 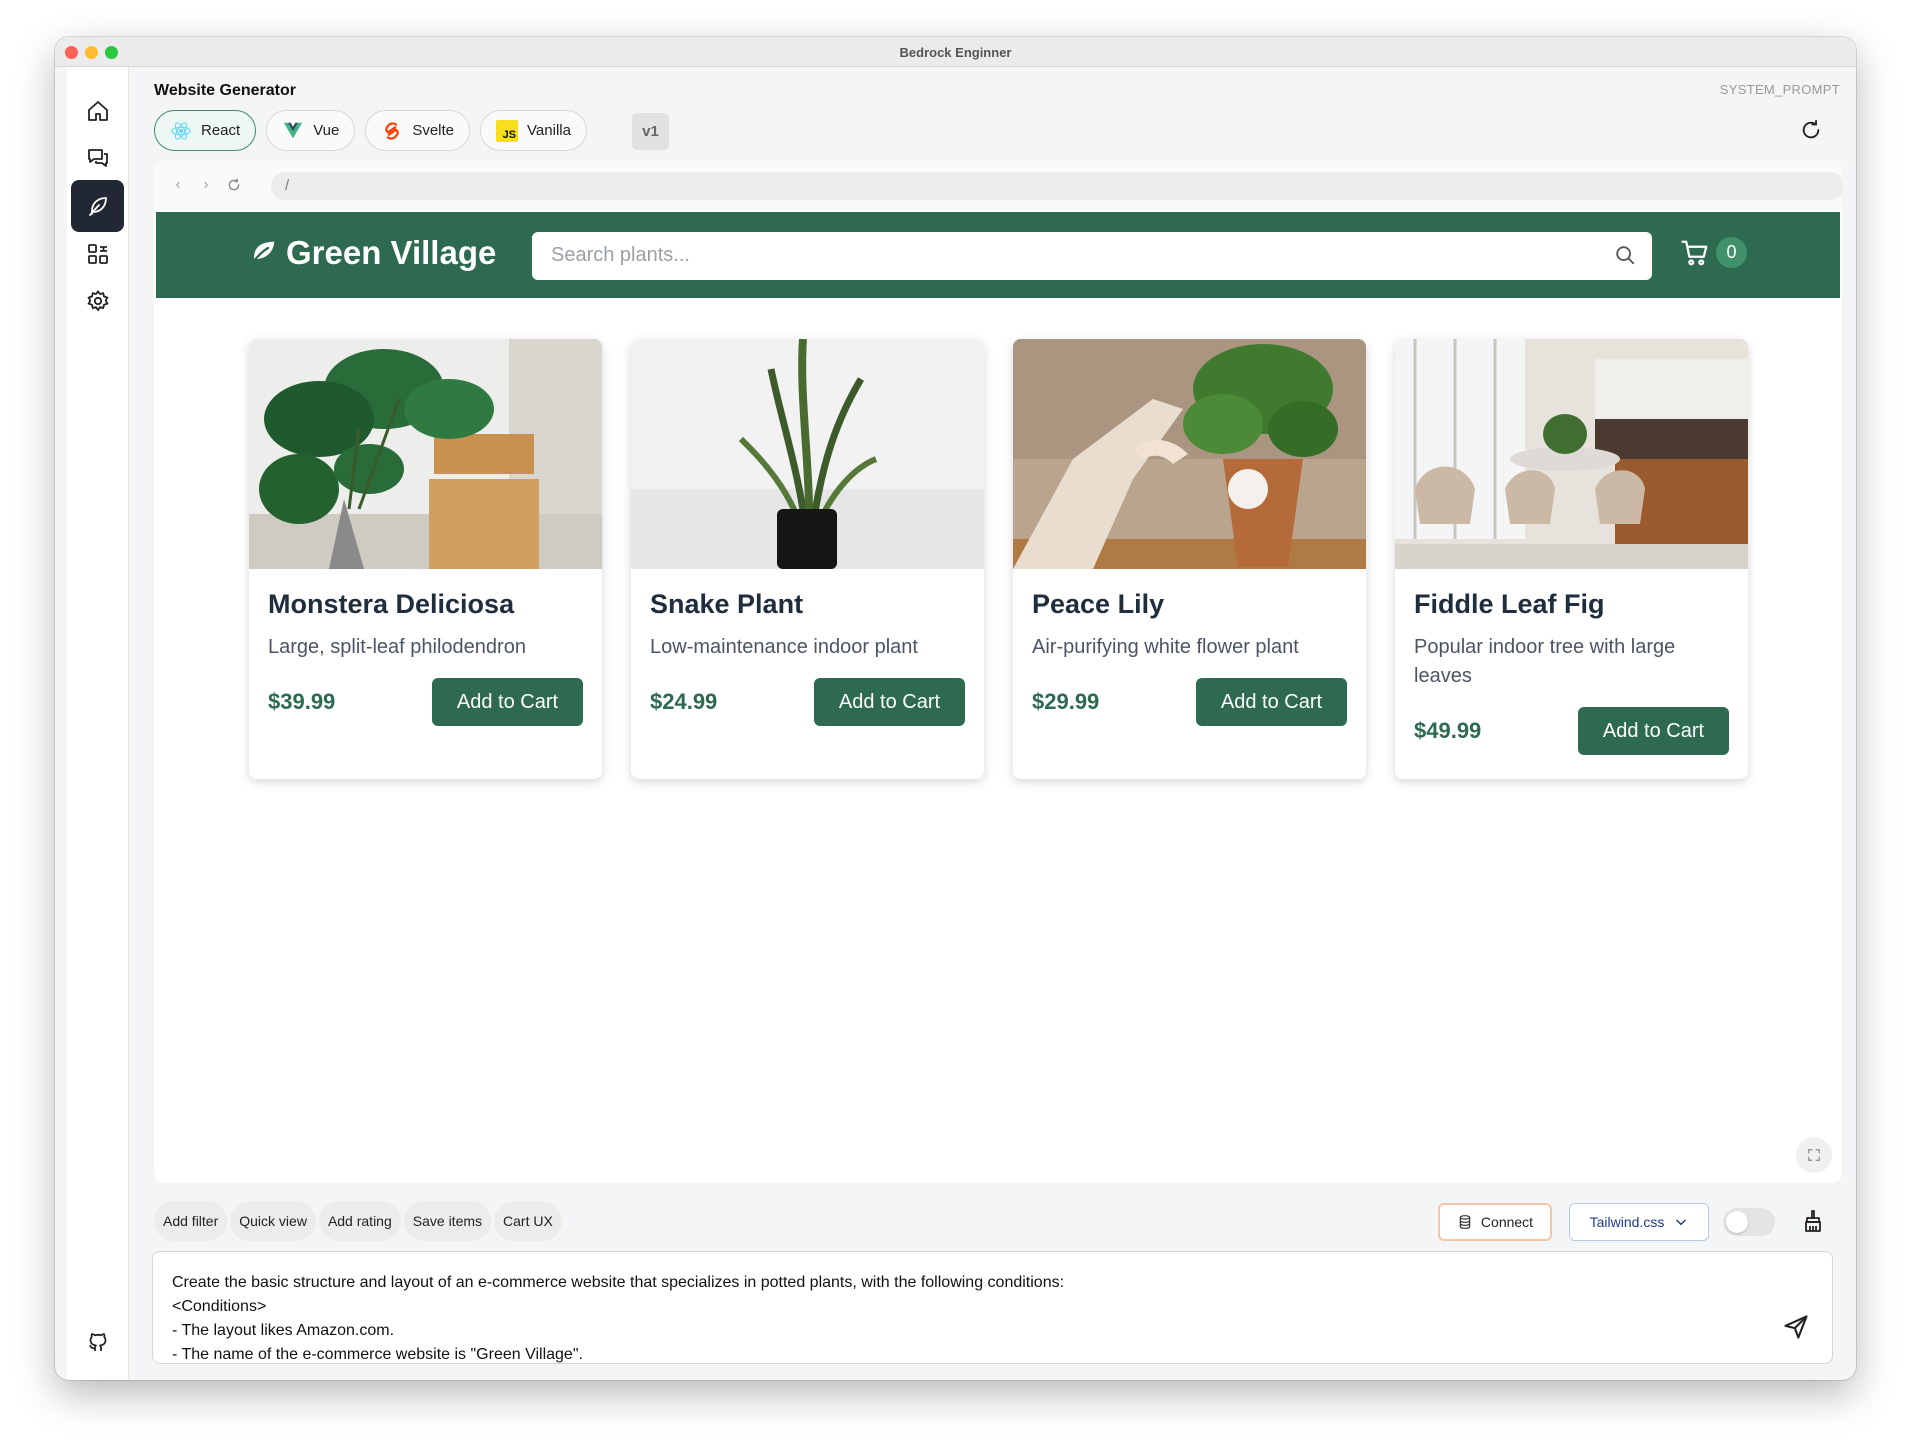 I want to click on toggle-knob, so click(x=1737, y=1222).